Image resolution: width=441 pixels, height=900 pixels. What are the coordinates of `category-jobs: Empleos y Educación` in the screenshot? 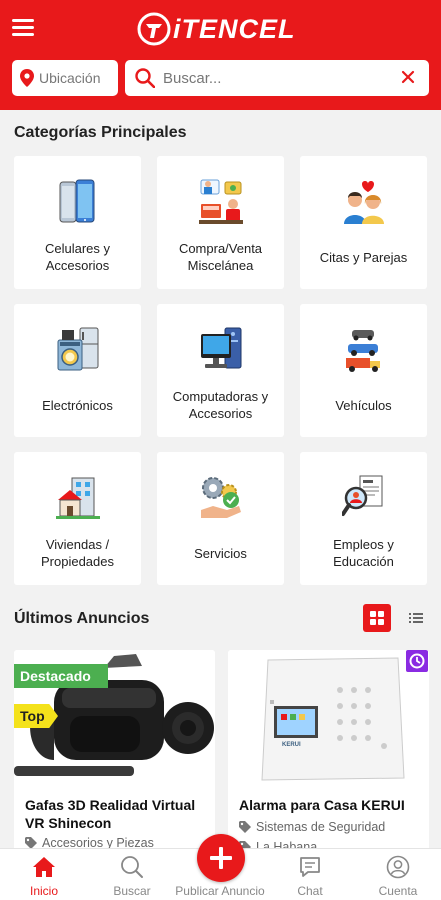 It's located at (363, 518).